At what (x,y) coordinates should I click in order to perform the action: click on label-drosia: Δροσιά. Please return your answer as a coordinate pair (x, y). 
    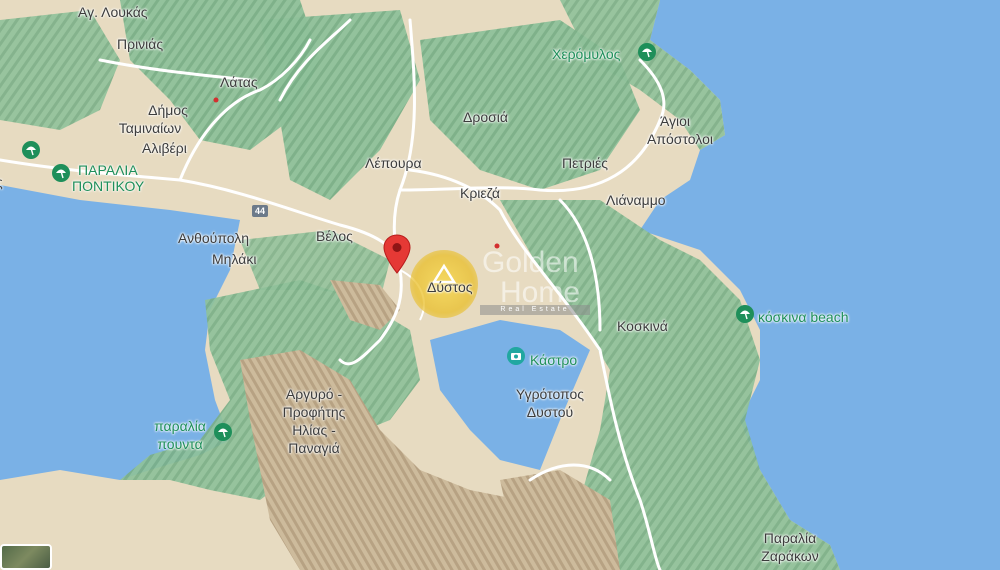
    Looking at the image, I should click on (485, 117).